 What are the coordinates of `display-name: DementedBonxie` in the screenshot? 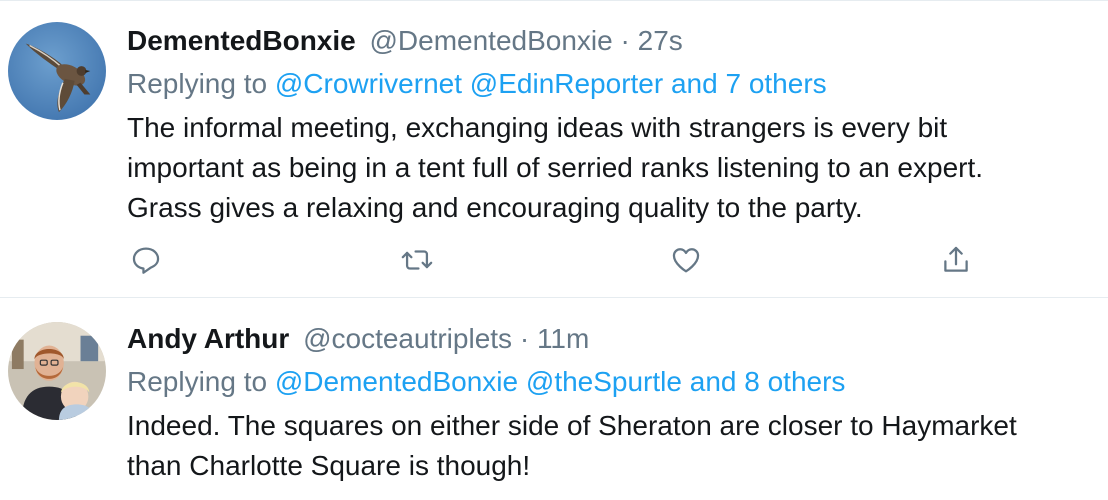 It's located at (241, 40).